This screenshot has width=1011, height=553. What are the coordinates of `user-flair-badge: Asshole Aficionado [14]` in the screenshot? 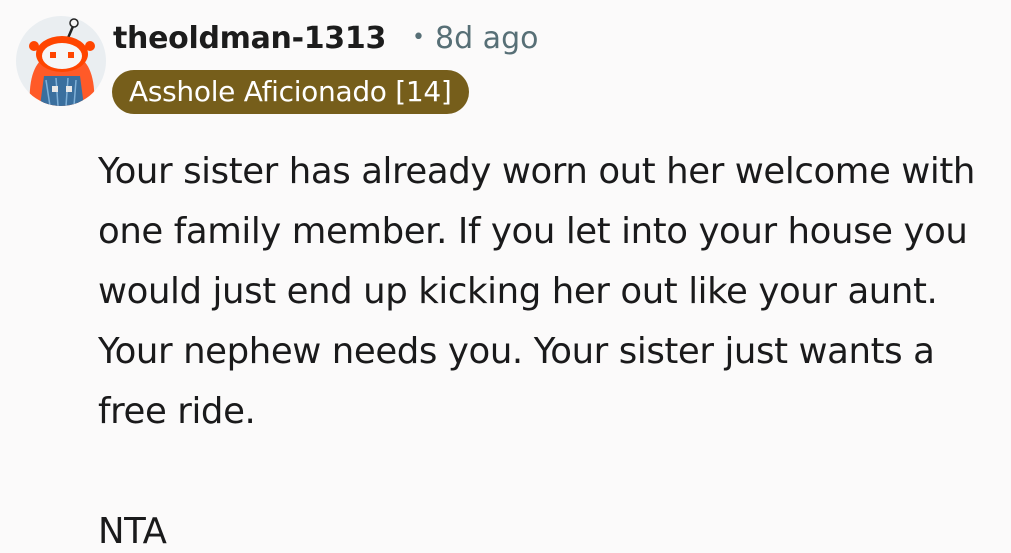 It's located at (290, 92).